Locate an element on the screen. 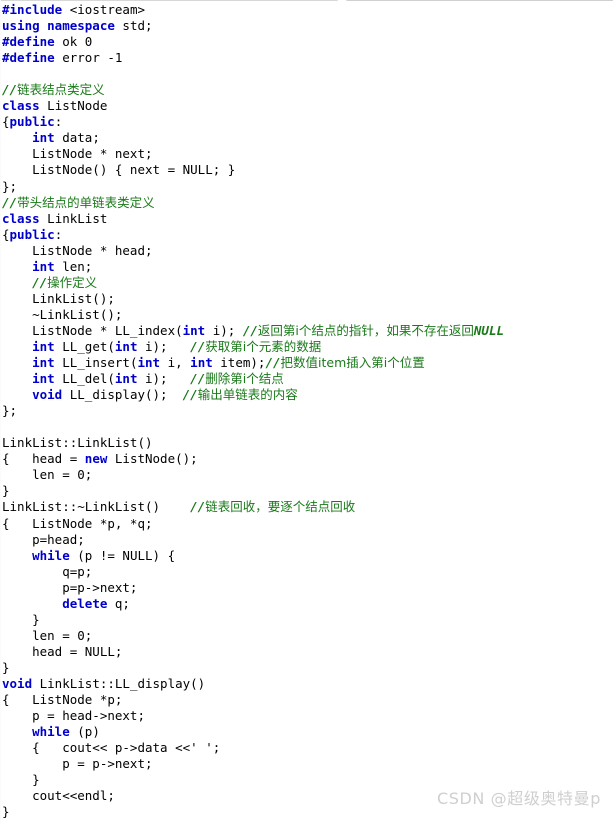 This screenshot has width=613, height=823. token-plain: LL_display(); is located at coordinates (122, 395).